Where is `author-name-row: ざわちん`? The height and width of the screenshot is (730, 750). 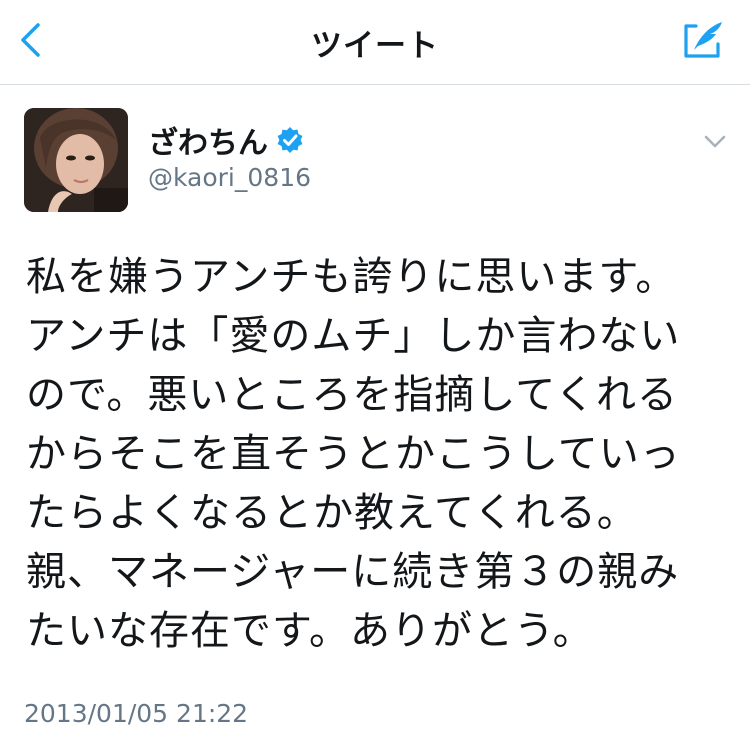 author-name-row: ざわちん is located at coordinates (226, 140).